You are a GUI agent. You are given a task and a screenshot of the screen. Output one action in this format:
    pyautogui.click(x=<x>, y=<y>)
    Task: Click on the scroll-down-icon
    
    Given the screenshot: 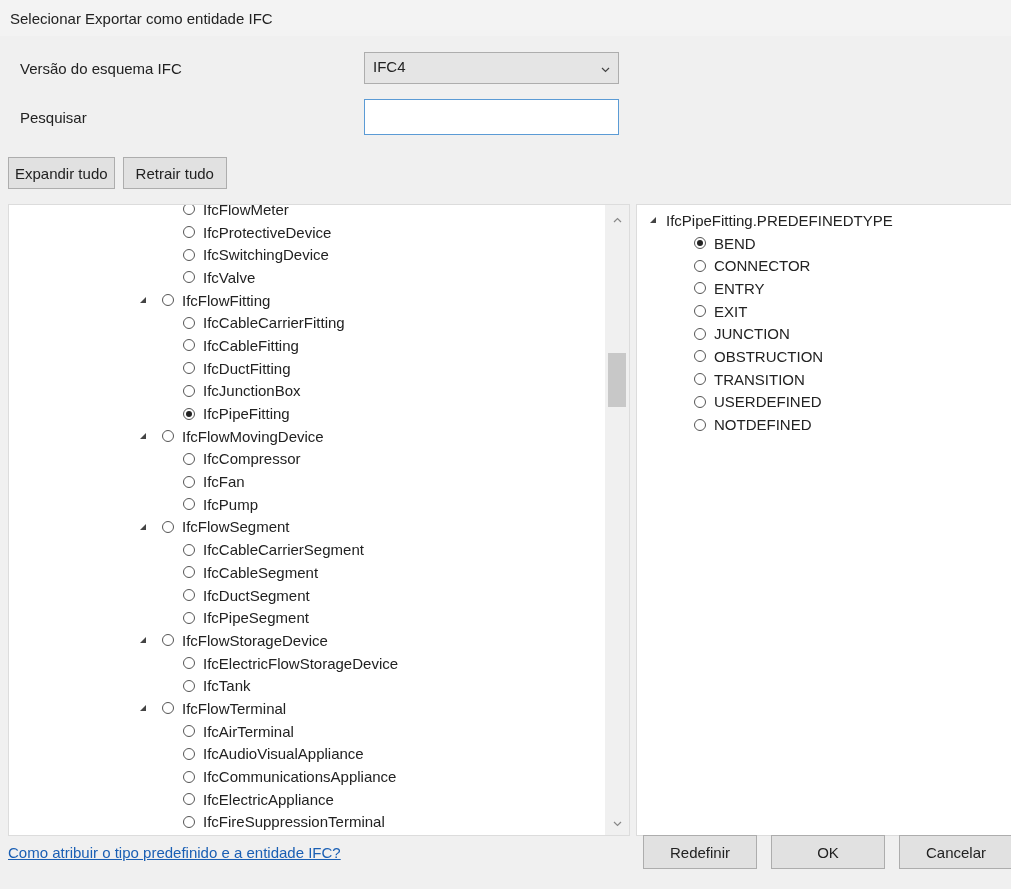 What is the action you would take?
    pyautogui.click(x=617, y=824)
    